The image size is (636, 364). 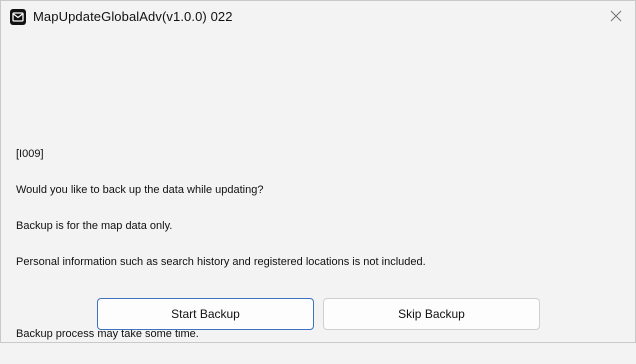 What do you see at coordinates (431, 314) in the screenshot?
I see `skip-backup-button: Skip Backup` at bounding box center [431, 314].